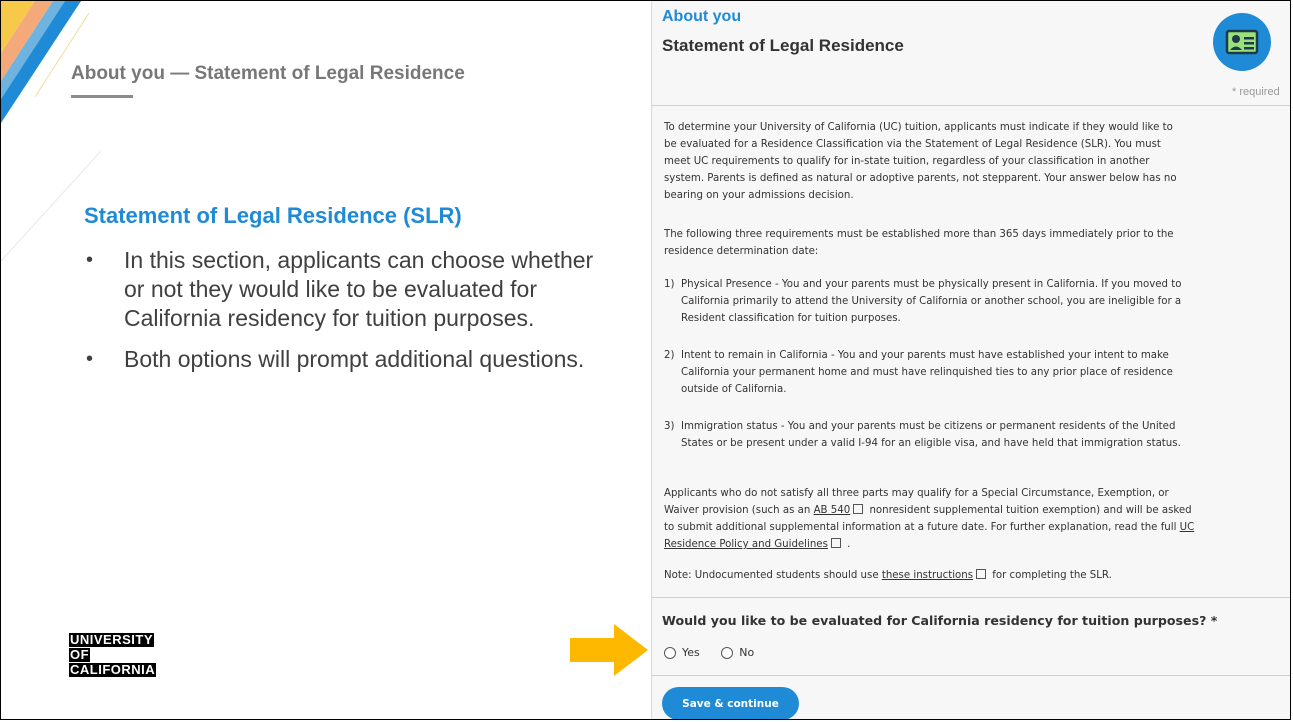 The width and height of the screenshot is (1293, 722). What do you see at coordinates (730, 703) in the screenshot?
I see `save-continue-button: Save & continue` at bounding box center [730, 703].